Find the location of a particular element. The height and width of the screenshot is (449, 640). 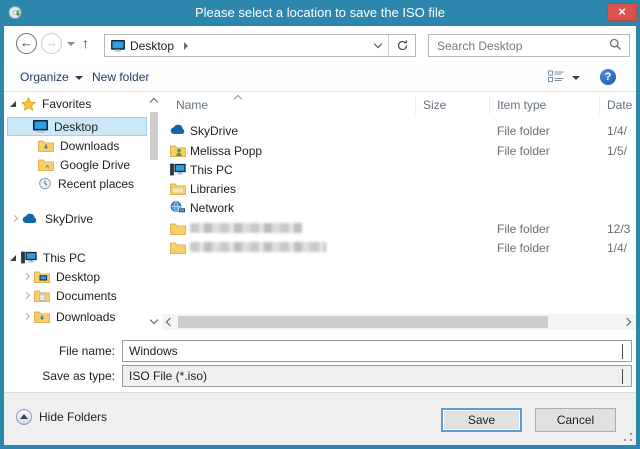

column-header-size: Size is located at coordinates (434, 105).